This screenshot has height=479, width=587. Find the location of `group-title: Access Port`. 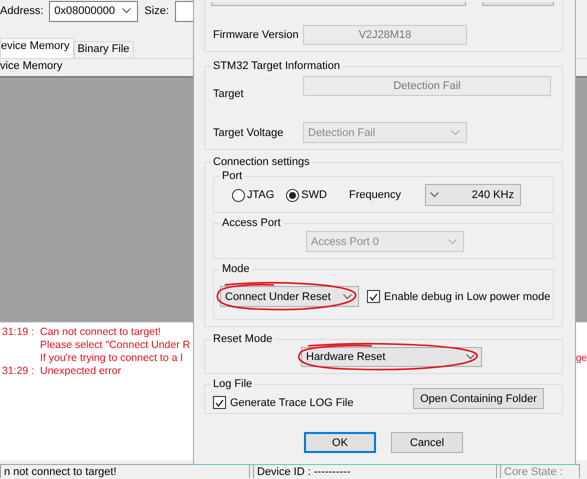

group-title: Access Port is located at coordinates (251, 223).